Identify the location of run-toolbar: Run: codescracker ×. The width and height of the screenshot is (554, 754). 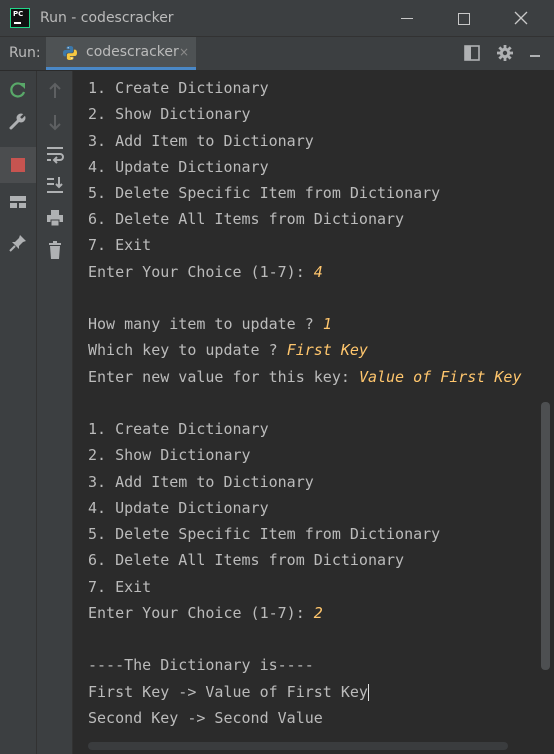
(277, 54).